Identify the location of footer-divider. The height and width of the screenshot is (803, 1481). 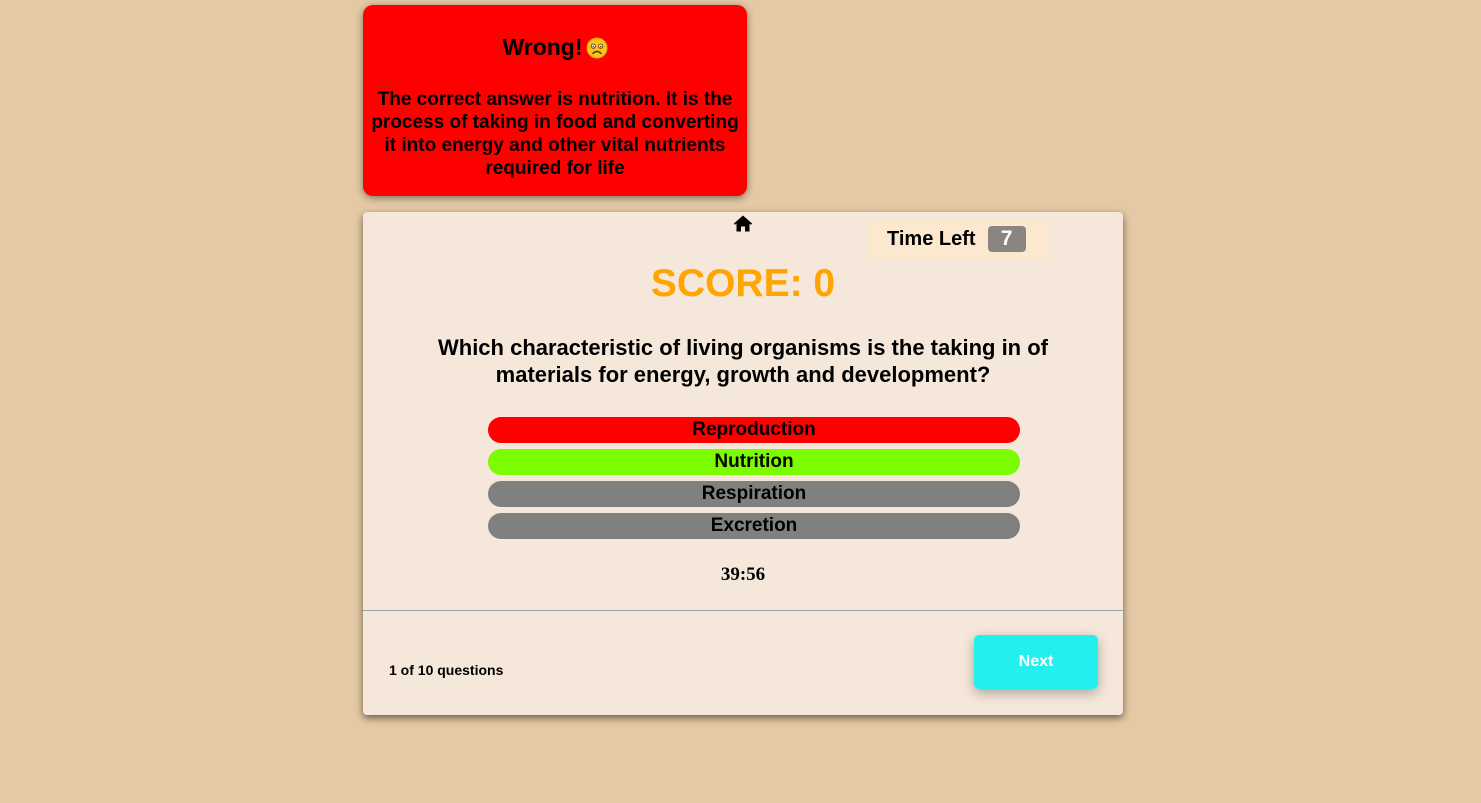
(743, 610).